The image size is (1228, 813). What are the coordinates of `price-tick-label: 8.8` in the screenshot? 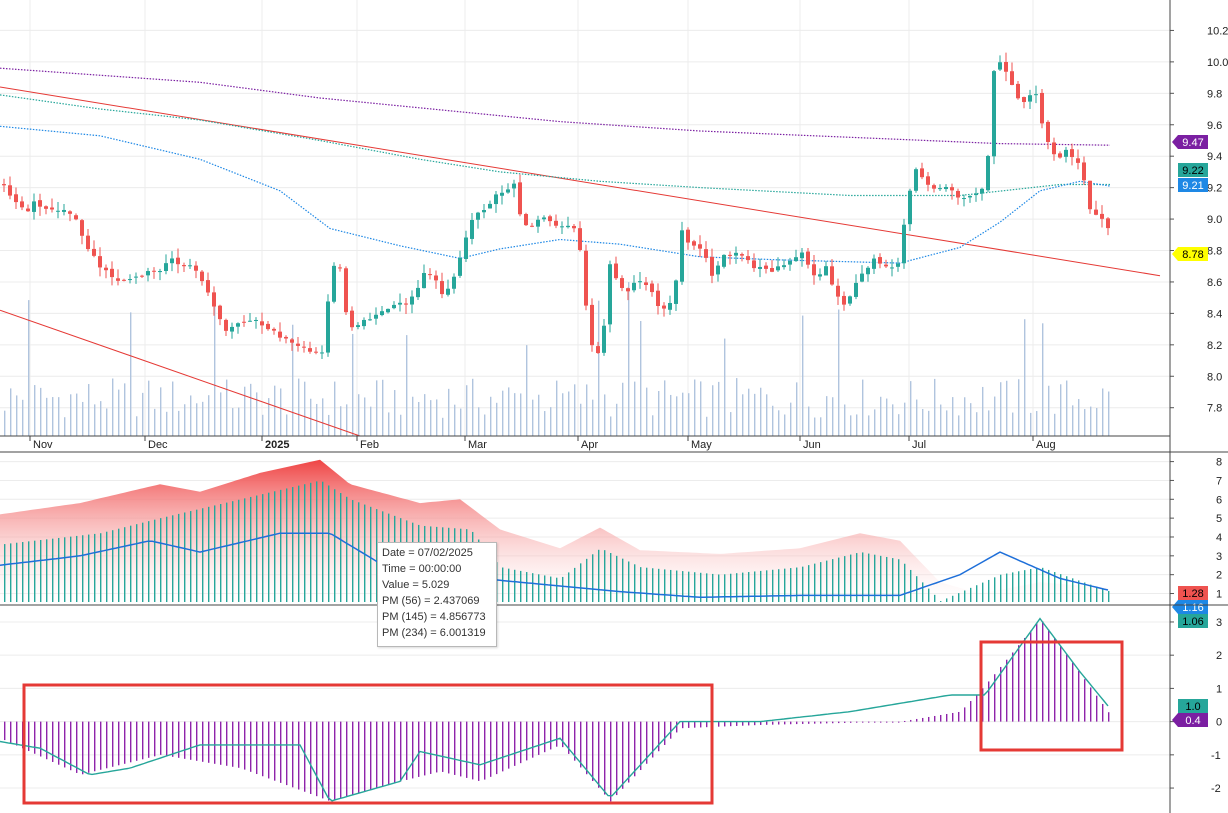 It's located at (1214, 252).